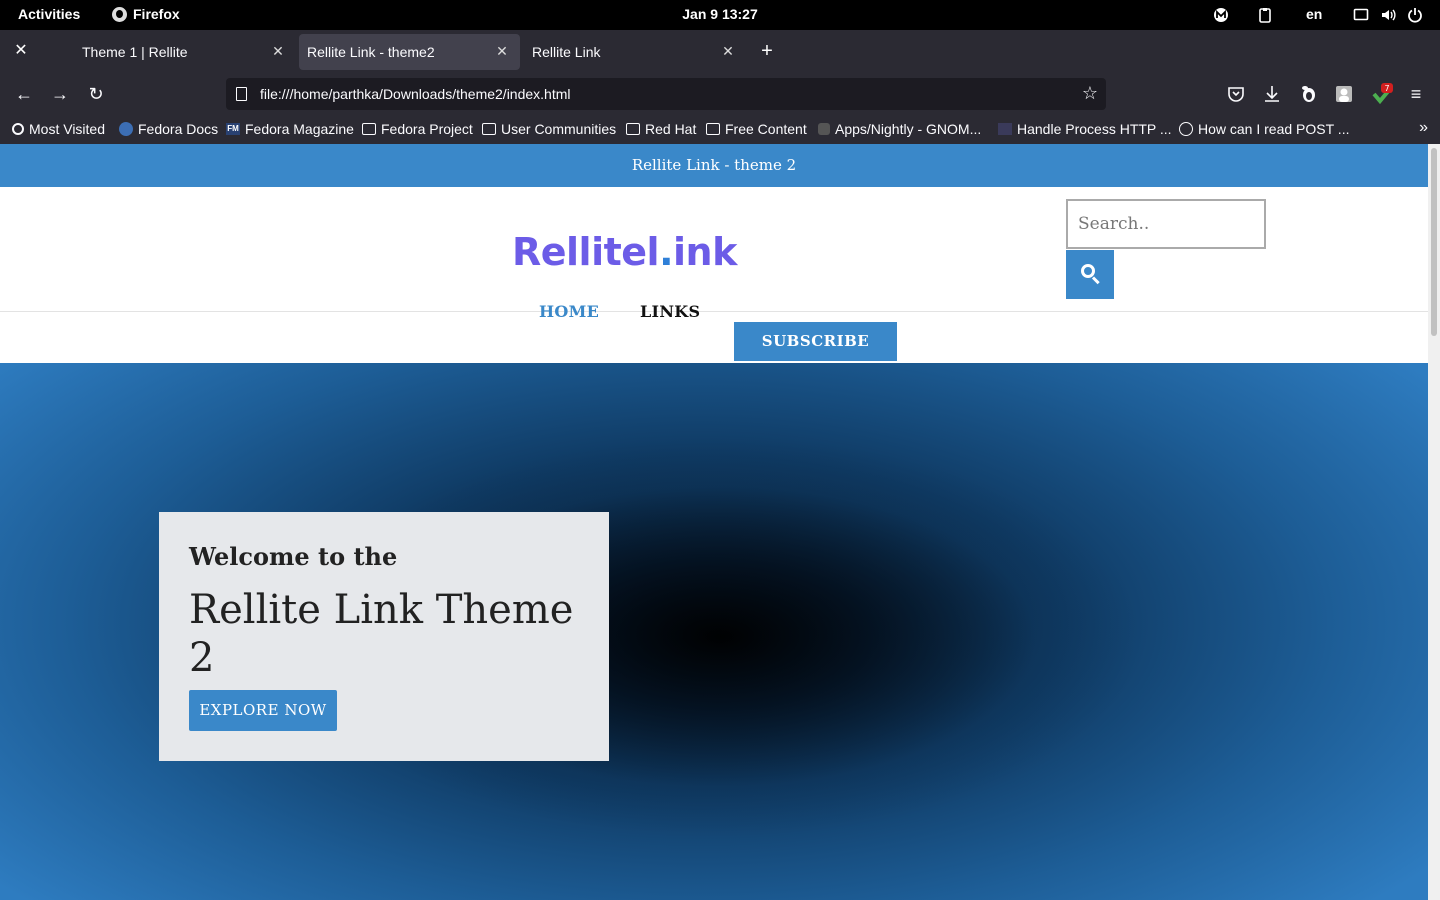  I want to click on activities-button: Activities, so click(49, 14).